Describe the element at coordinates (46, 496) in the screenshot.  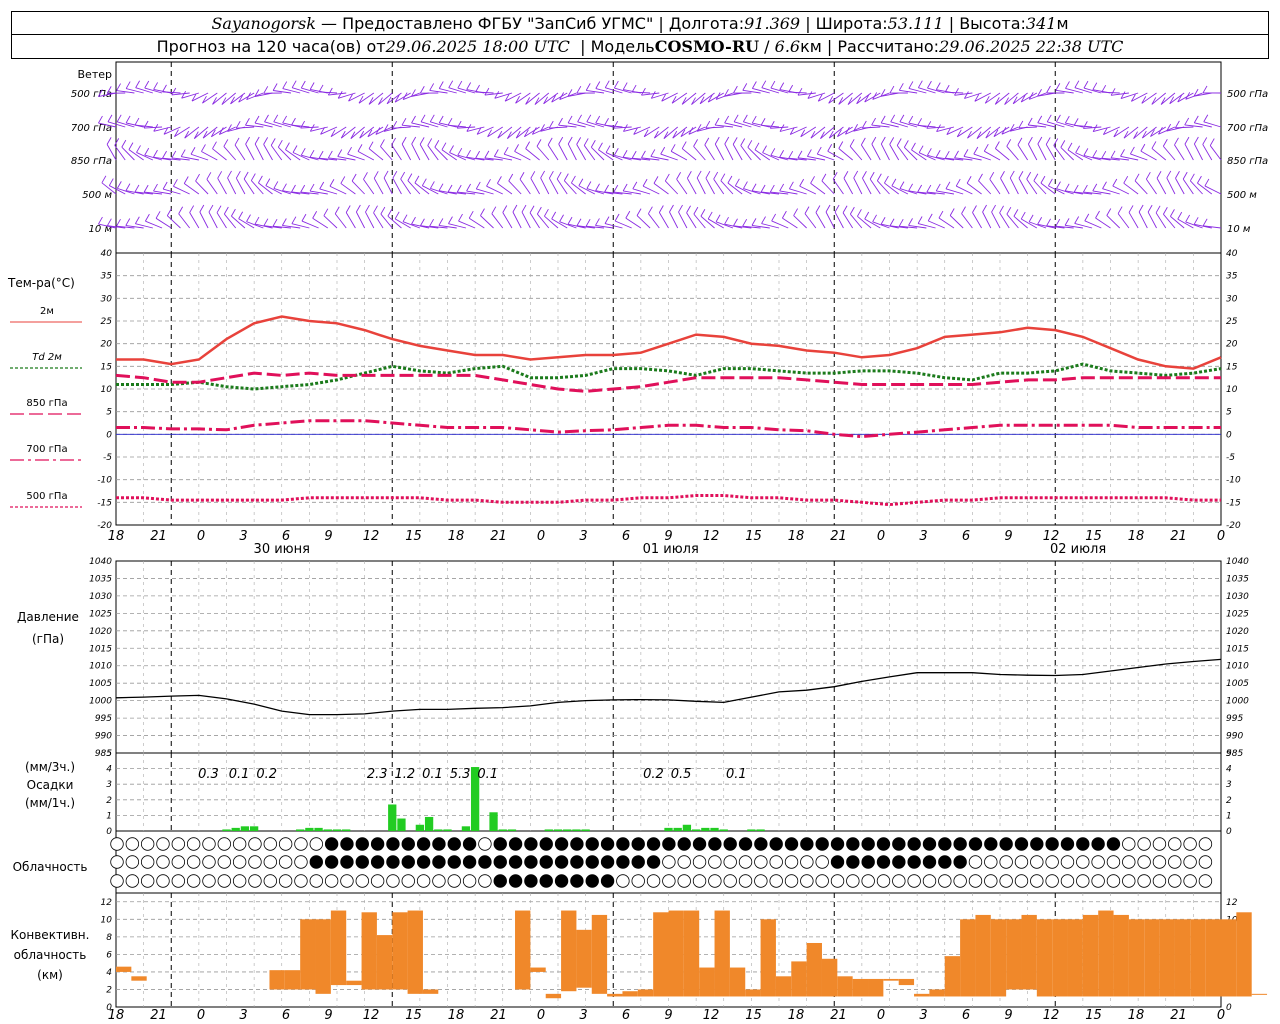
I see `temp-legend-label: 500 гПа` at that location.